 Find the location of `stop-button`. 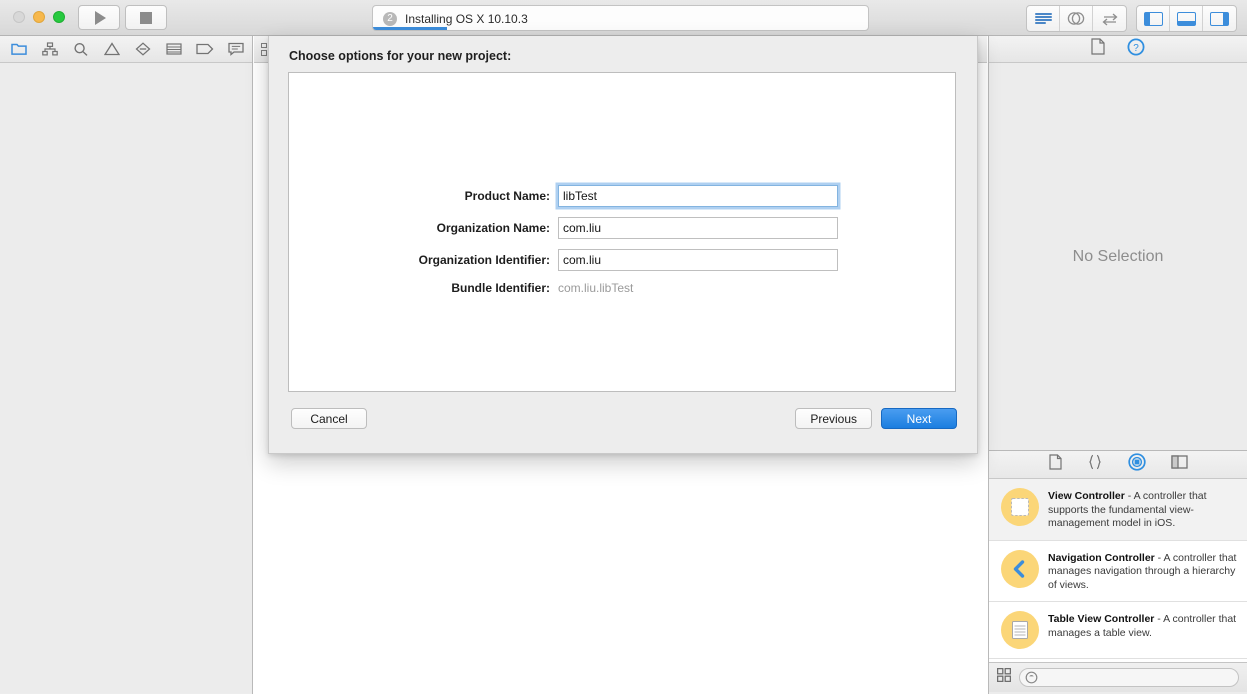

stop-button is located at coordinates (146, 17).